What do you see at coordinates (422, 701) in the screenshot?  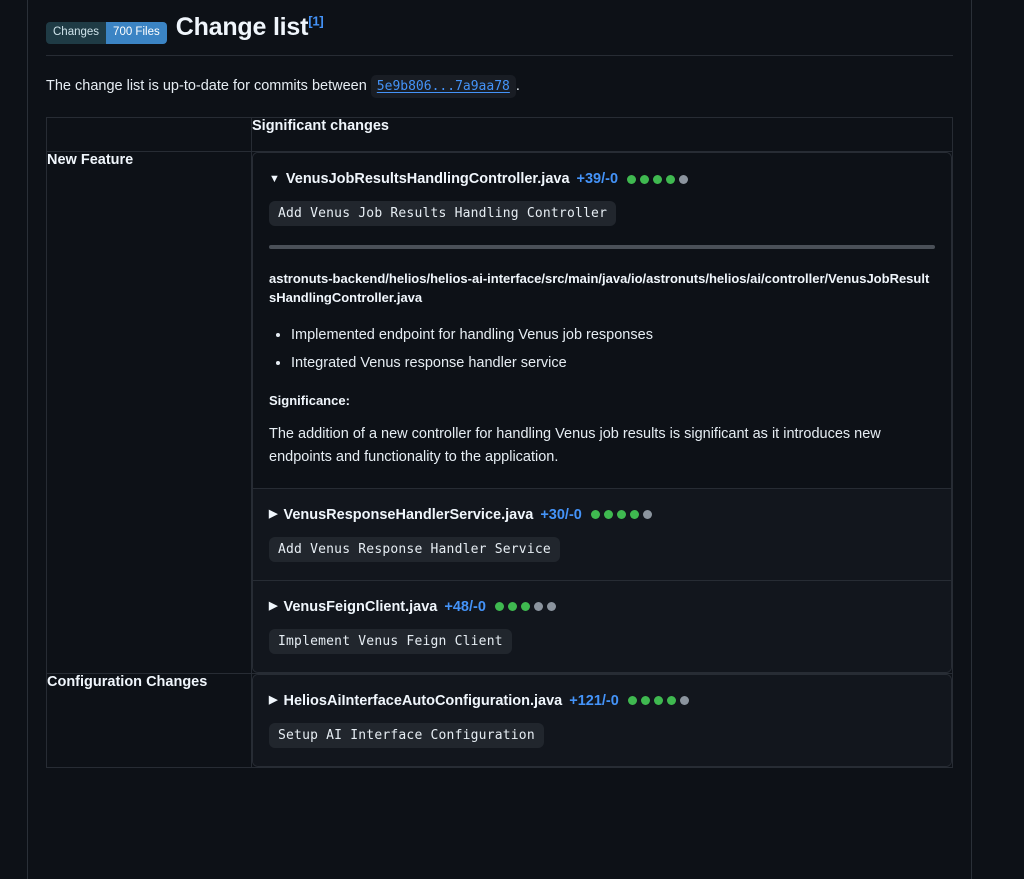 I see `file-name: HeliosAiInterfaceAutoConfiguration.java` at bounding box center [422, 701].